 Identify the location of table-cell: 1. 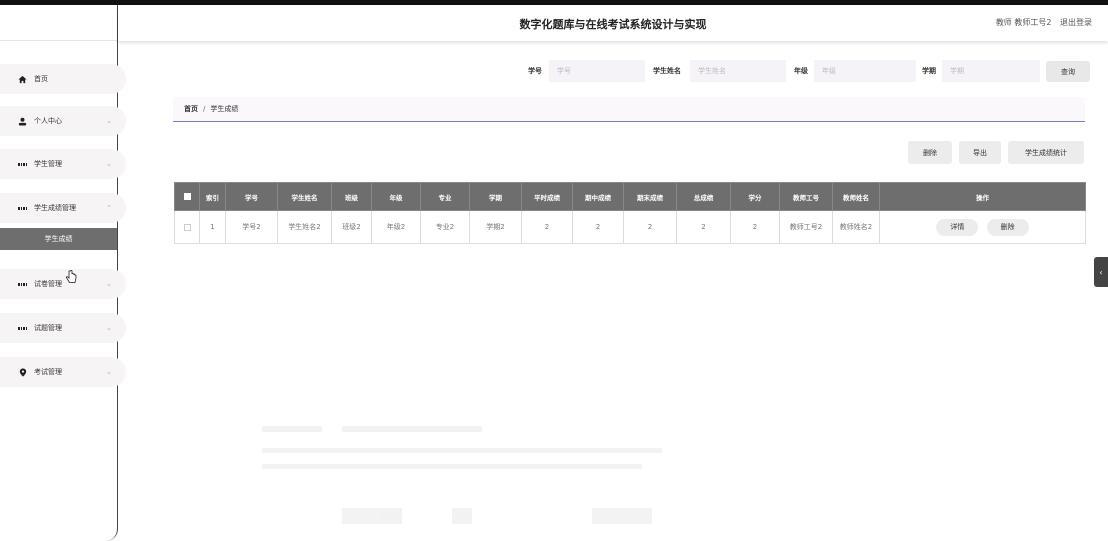
(212, 227).